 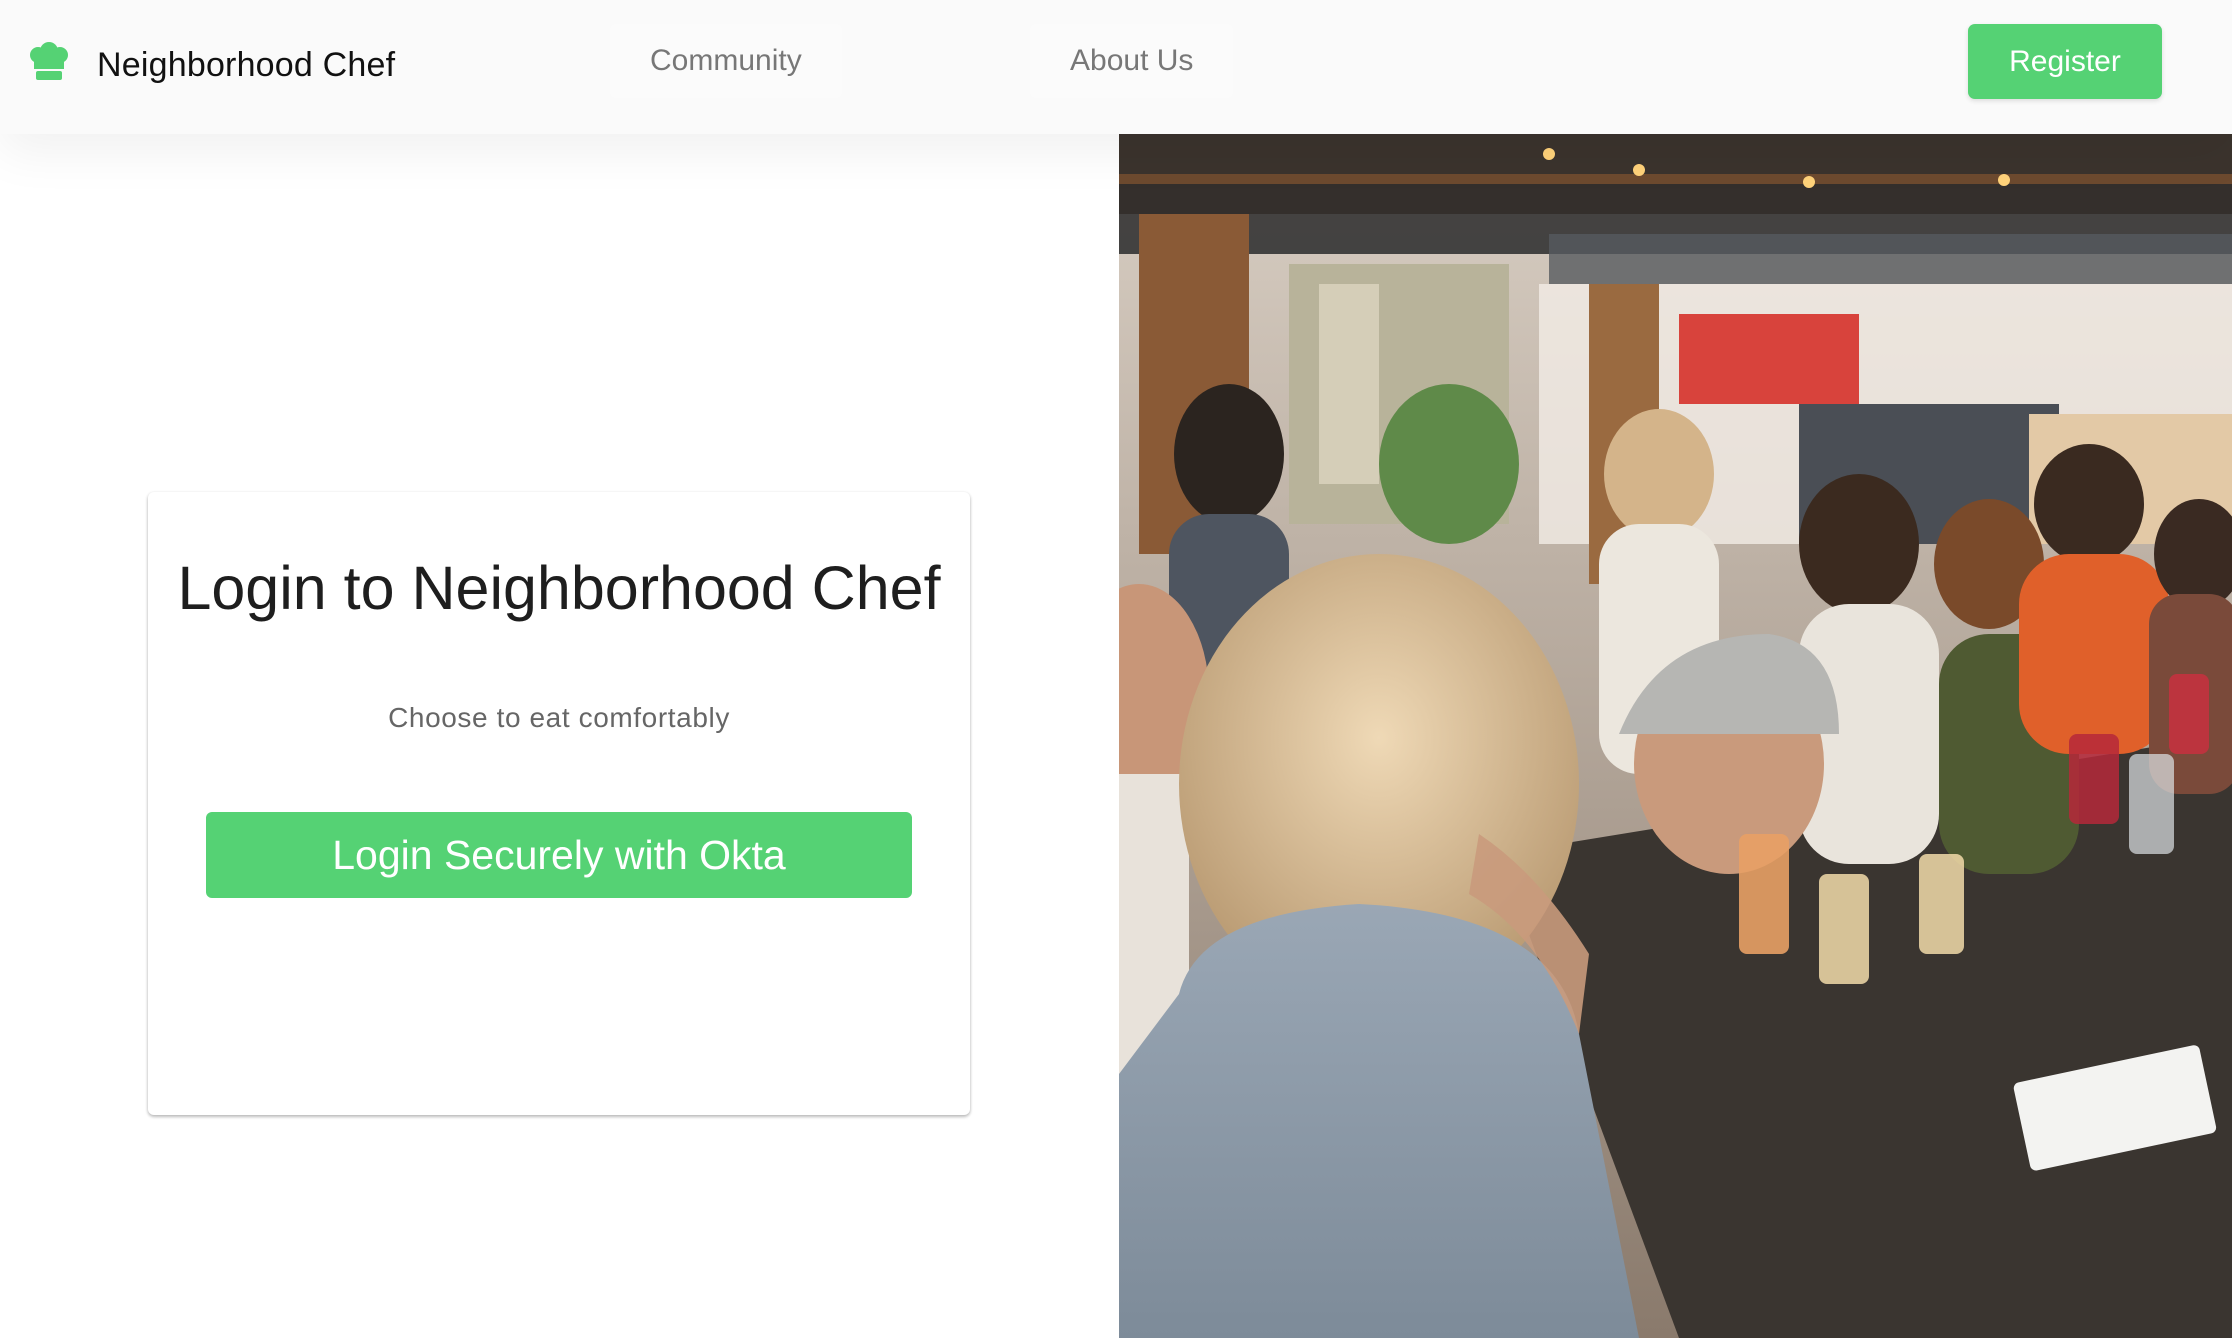 I want to click on chef-hat-icon, so click(x=49, y=63).